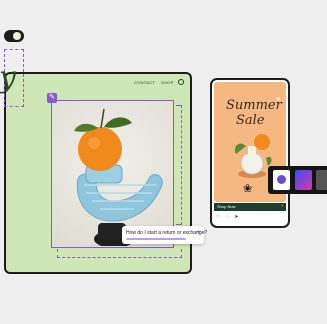 This screenshot has height=324, width=327. What do you see at coordinates (250, 120) in the screenshot?
I see `promo-headline-line2: Sale` at bounding box center [250, 120].